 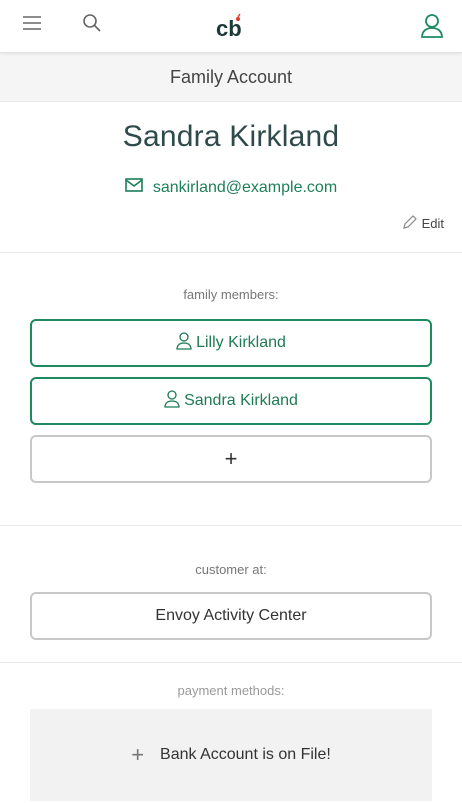 I want to click on mail-icon, so click(x=134, y=187).